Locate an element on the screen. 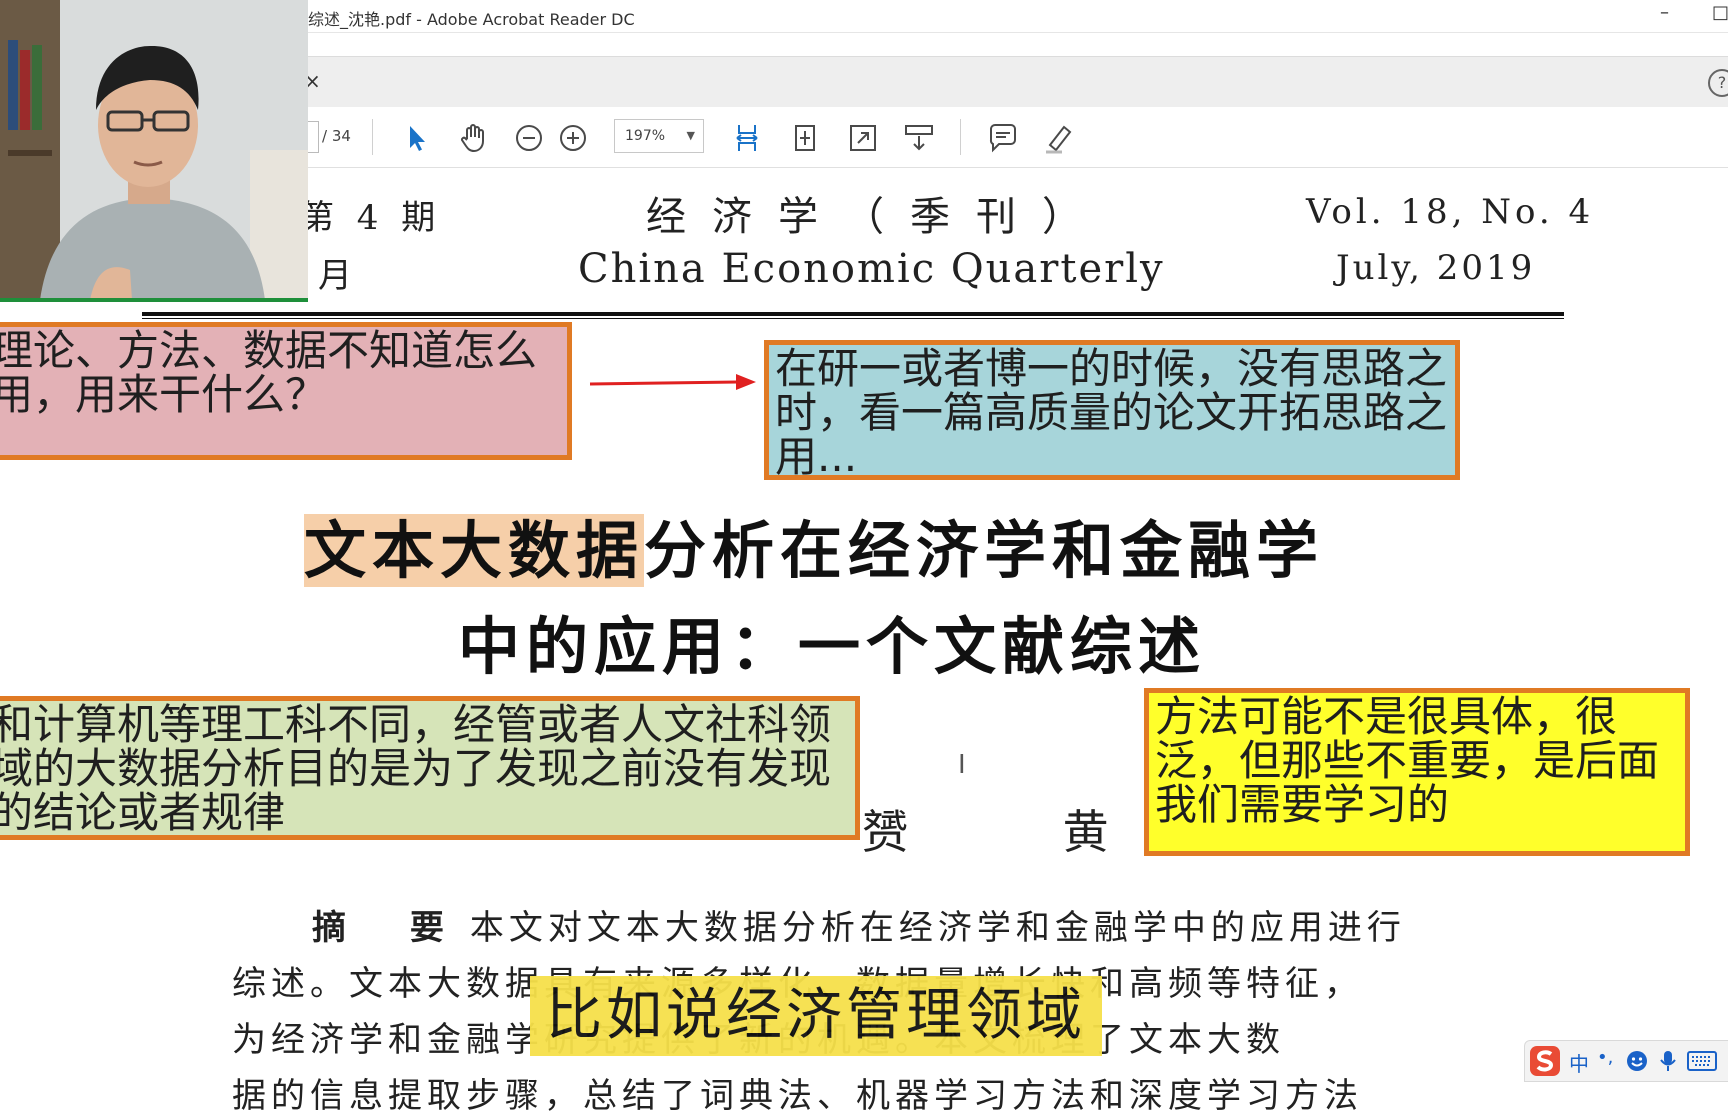 The image size is (1728, 1117). title-rest: 分析在经济学和金融学 is located at coordinates (984, 550).